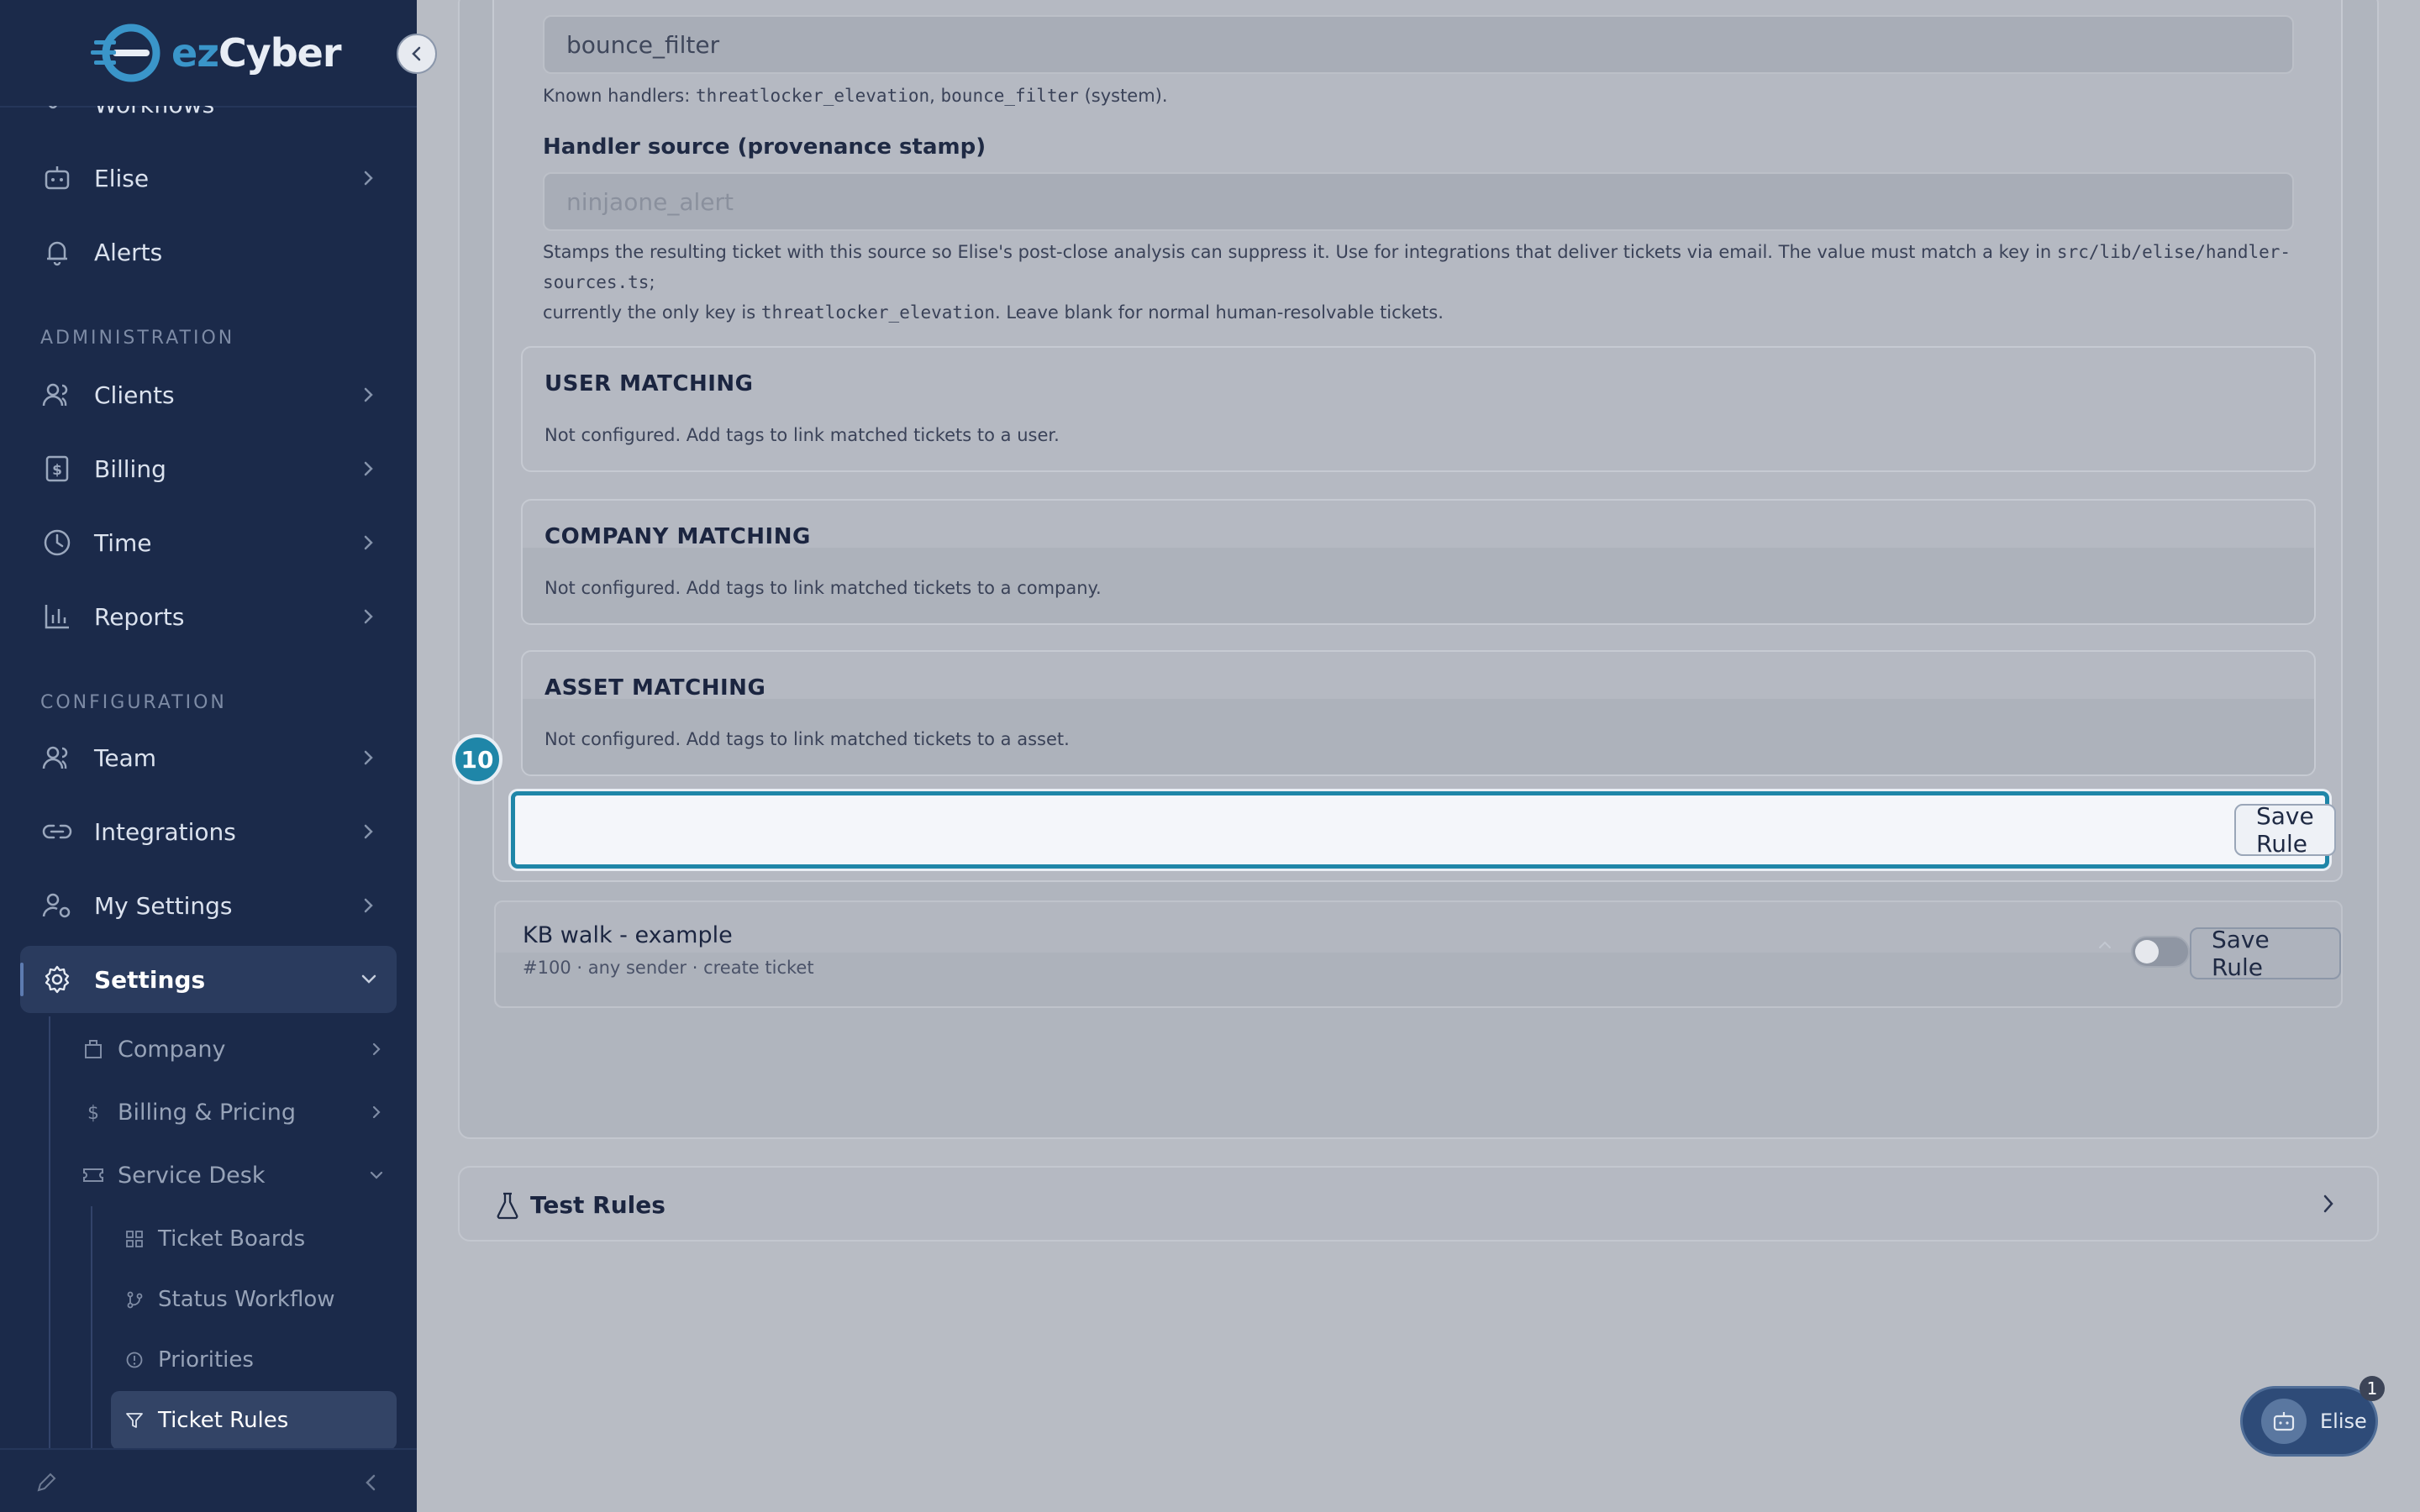  I want to click on sidebar-subitem-ticket-boards: Ticket Boards, so click(254, 1239).